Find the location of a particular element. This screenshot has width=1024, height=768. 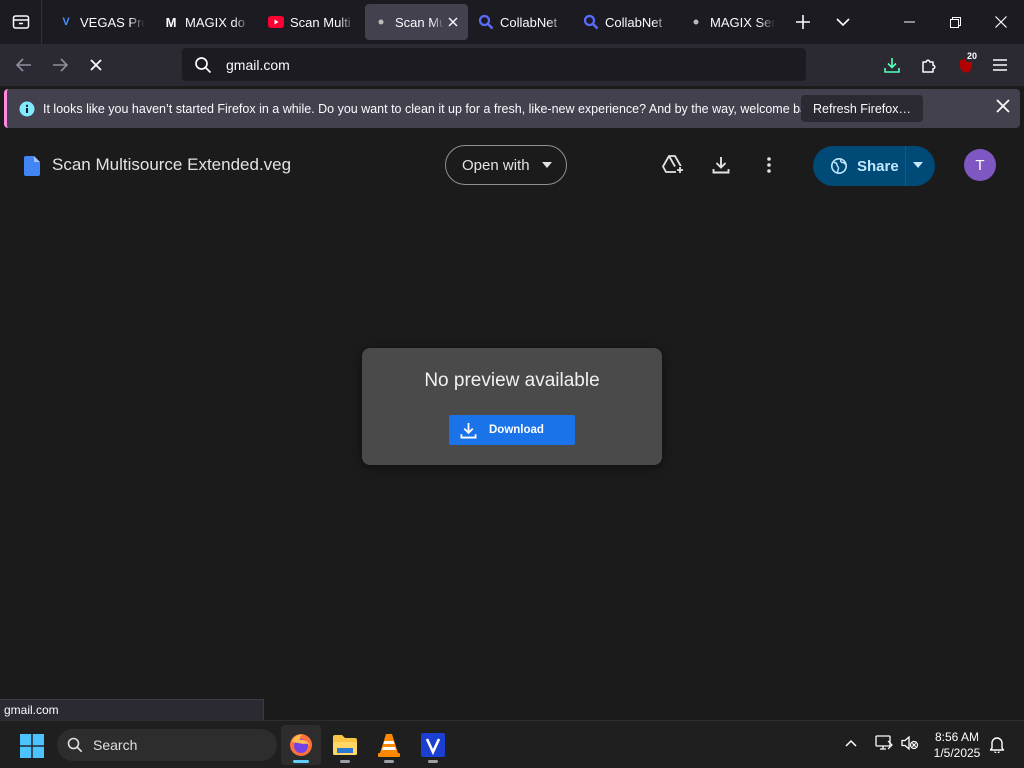

tab-manager-icon is located at coordinates (20, 22).